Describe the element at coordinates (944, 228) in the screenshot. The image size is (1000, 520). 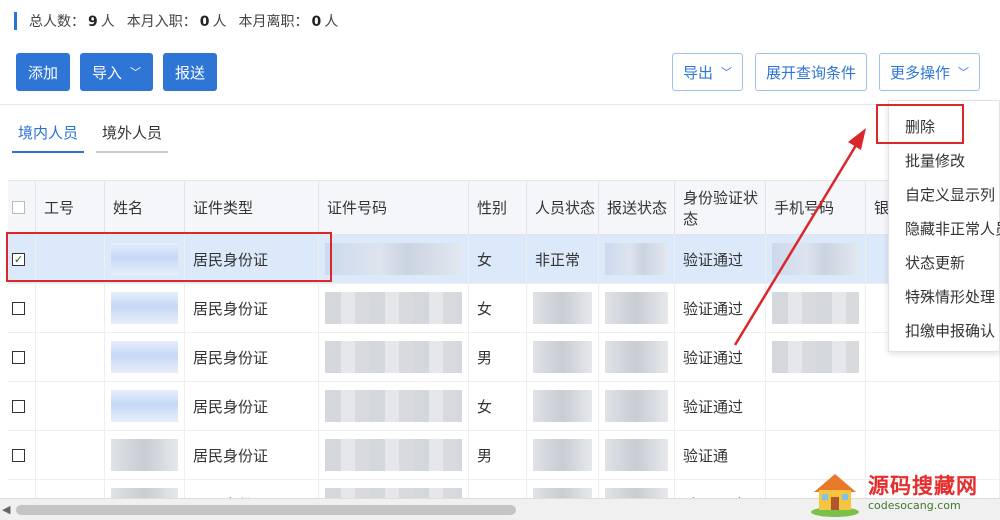
I see `menu-item-hide-abnormal: 隐藏非正常人员` at that location.